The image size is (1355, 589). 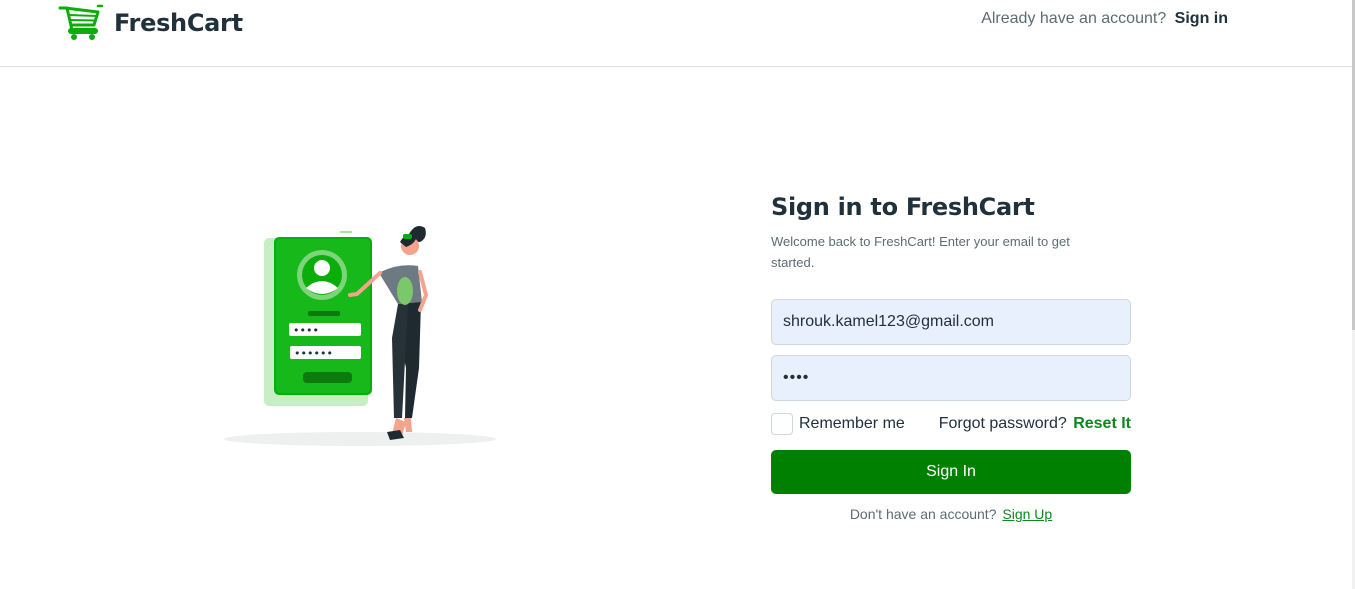 I want to click on remember-me-option: Remember me, so click(x=838, y=424).